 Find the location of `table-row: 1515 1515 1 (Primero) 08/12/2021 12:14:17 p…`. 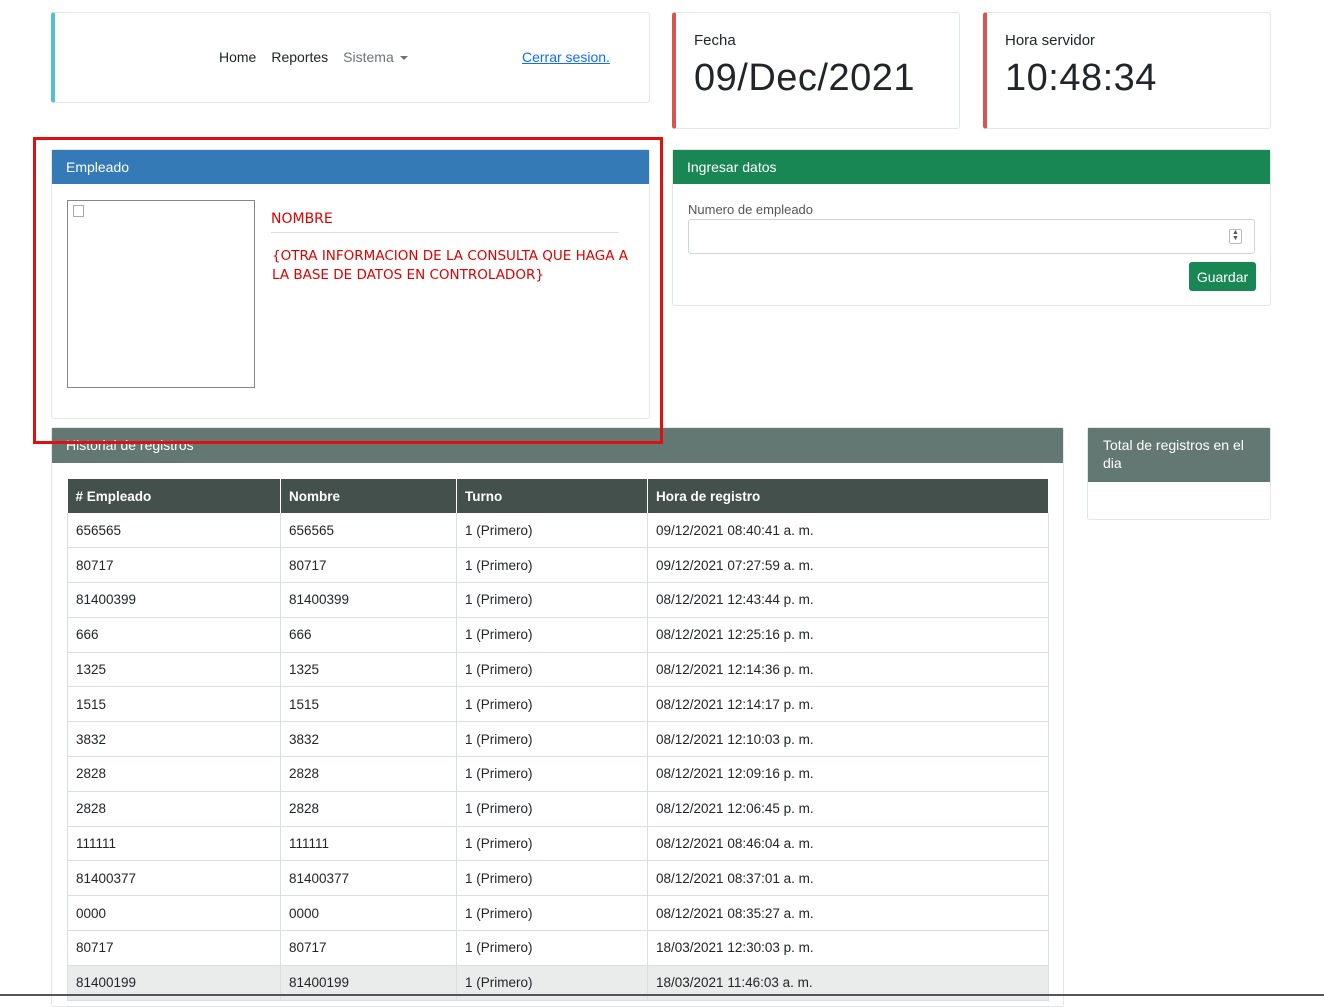

table-row: 1515 1515 1 (Primero) 08/12/2021 12:14:17 p… is located at coordinates (558, 704).